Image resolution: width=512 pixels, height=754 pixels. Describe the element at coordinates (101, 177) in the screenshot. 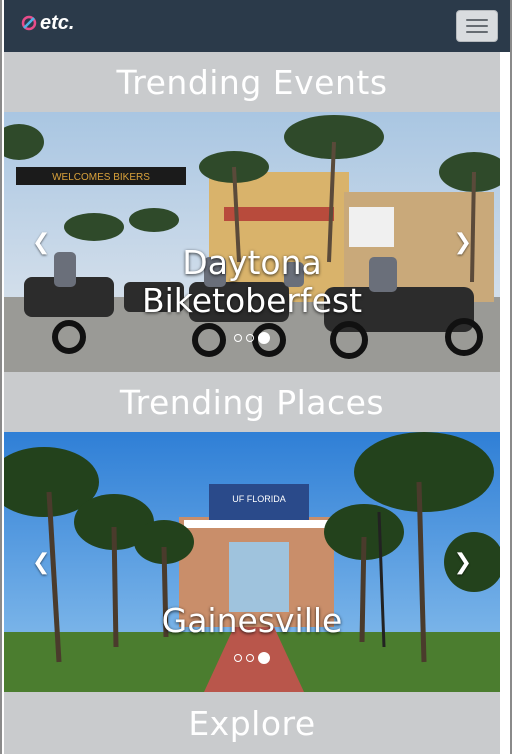

I see `sign-text: WELCOMES BIKERS` at that location.